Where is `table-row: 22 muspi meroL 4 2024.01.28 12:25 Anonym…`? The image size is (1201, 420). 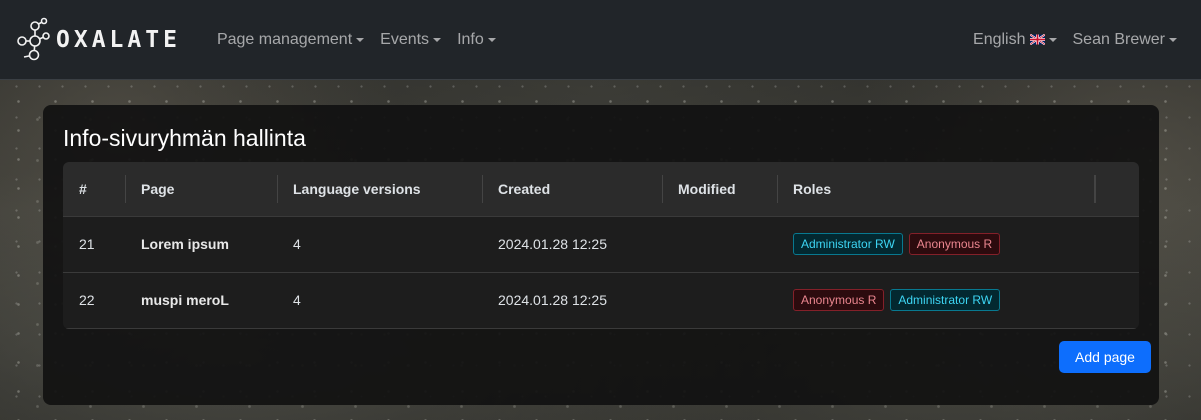
table-row: 22 muspi meroL 4 2024.01.28 12:25 Anonym… is located at coordinates (601, 300).